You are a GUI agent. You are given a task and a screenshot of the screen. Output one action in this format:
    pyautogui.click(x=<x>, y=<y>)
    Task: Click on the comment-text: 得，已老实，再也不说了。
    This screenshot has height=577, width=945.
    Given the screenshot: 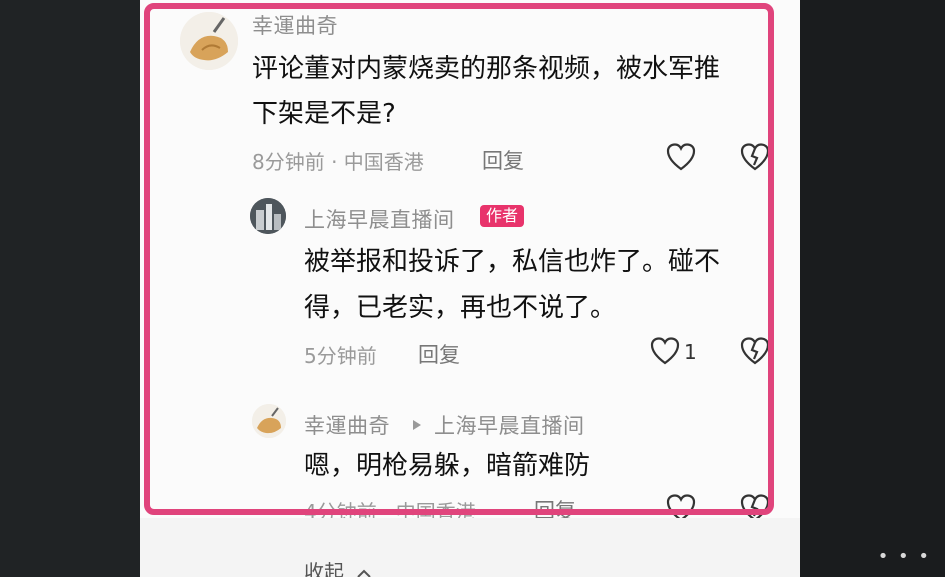 What is the action you would take?
    pyautogui.click(x=460, y=308)
    